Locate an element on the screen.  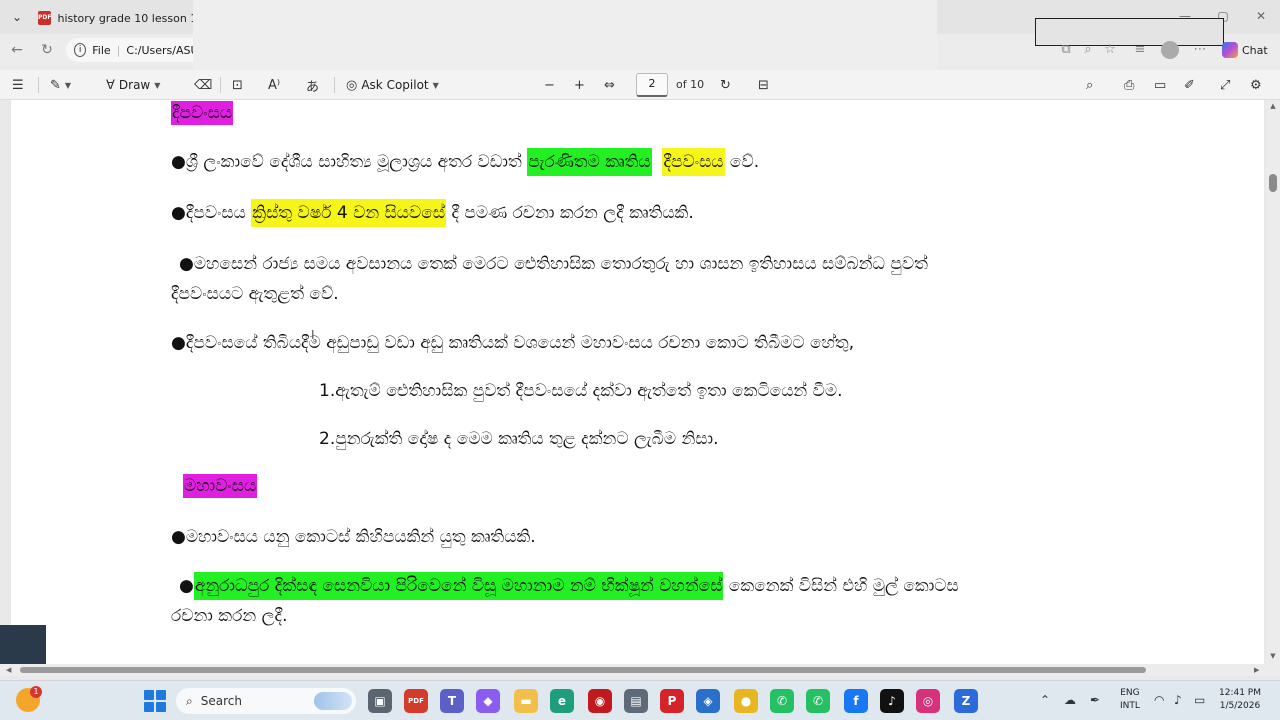
tiktok-icon: ♪ is located at coordinates (892, 701).